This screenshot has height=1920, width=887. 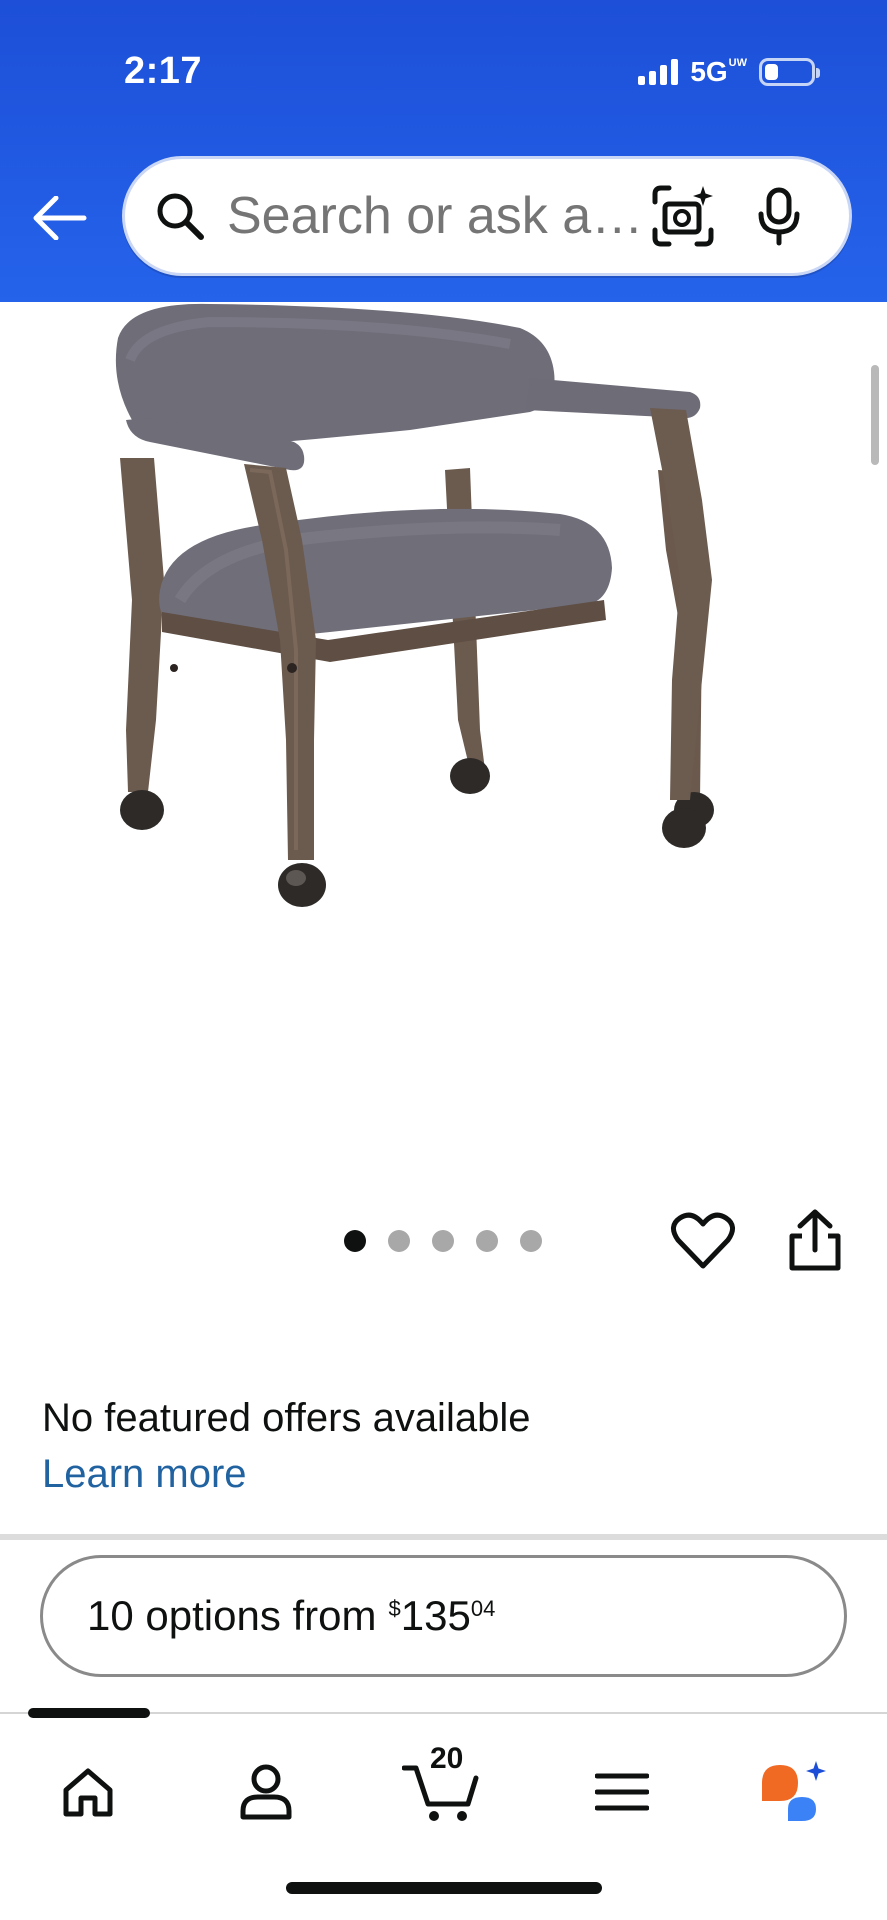 I want to click on search-input, so click(x=437, y=216).